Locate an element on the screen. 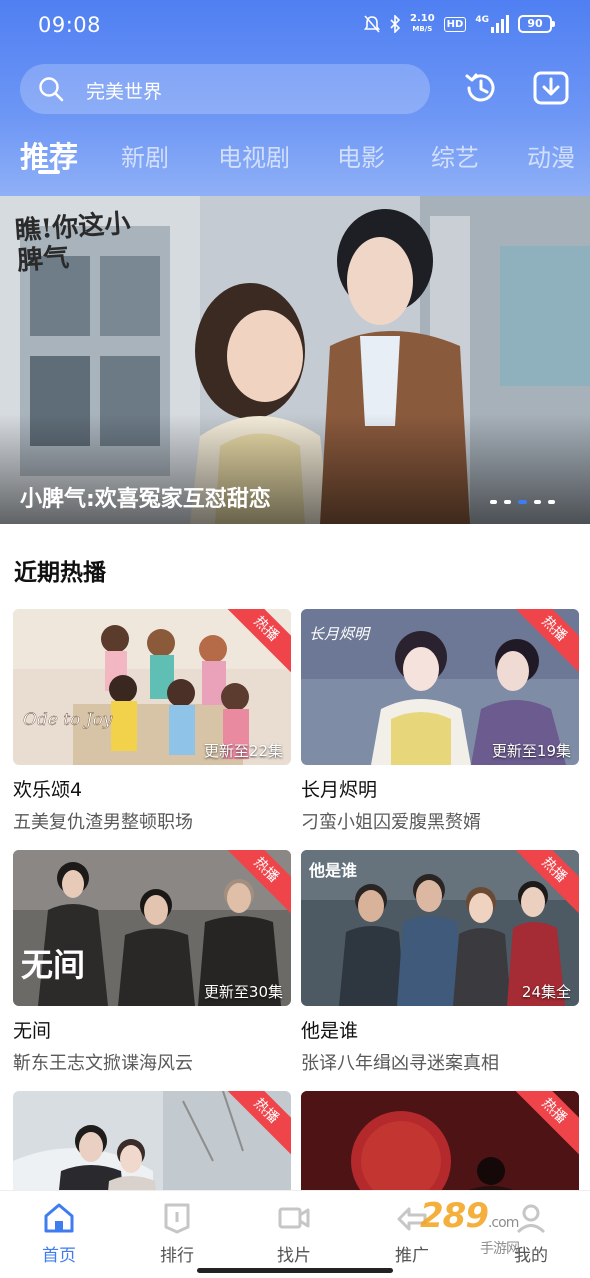 This screenshot has height=1278, width=590. nav-label: 排行 is located at coordinates (177, 1256).